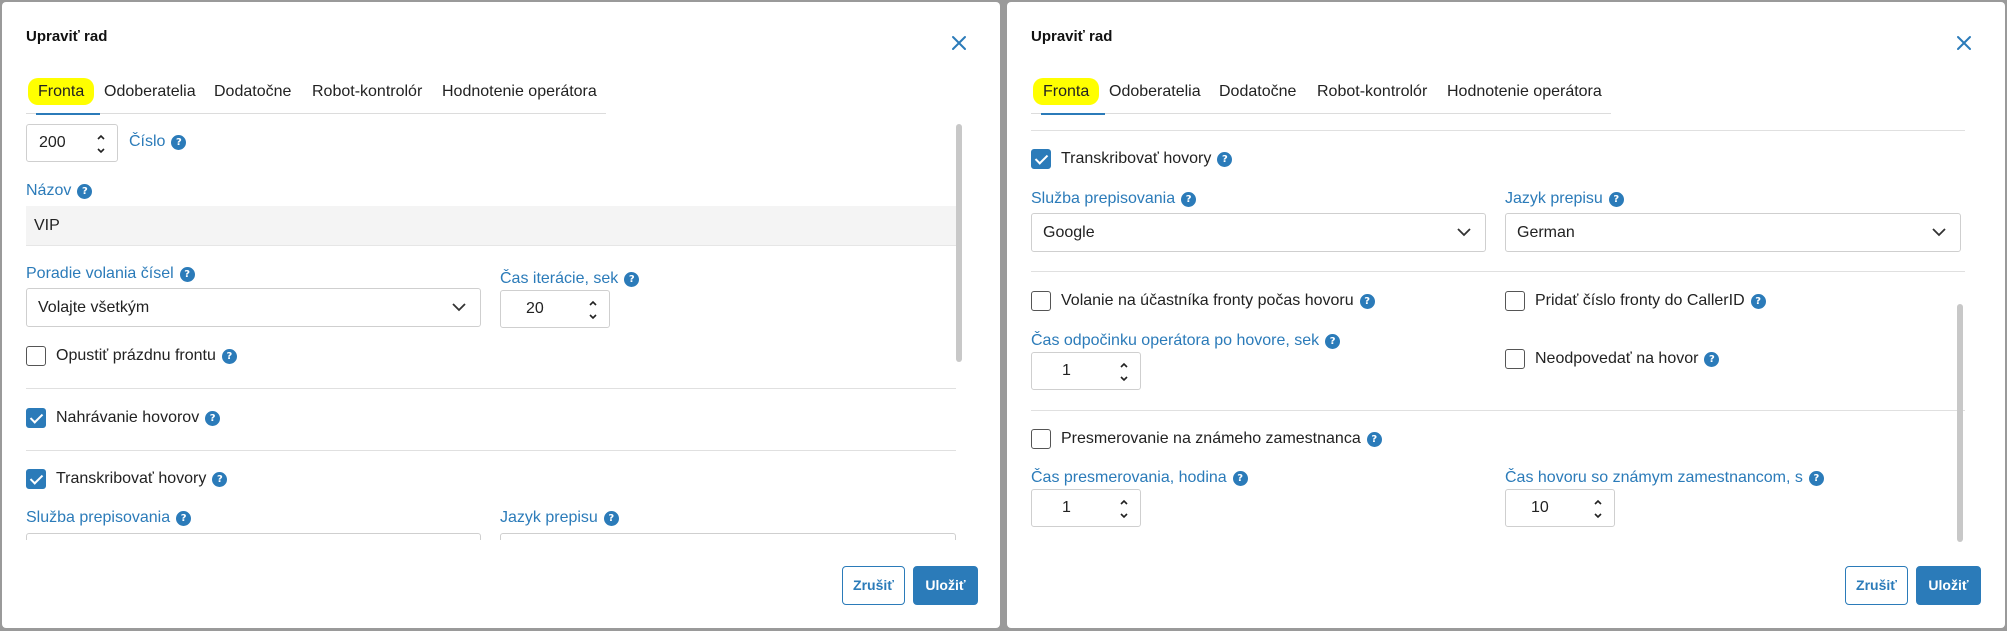 This screenshot has width=2007, height=631. Describe the element at coordinates (728, 536) in the screenshot. I see `transcription-language-select` at that location.